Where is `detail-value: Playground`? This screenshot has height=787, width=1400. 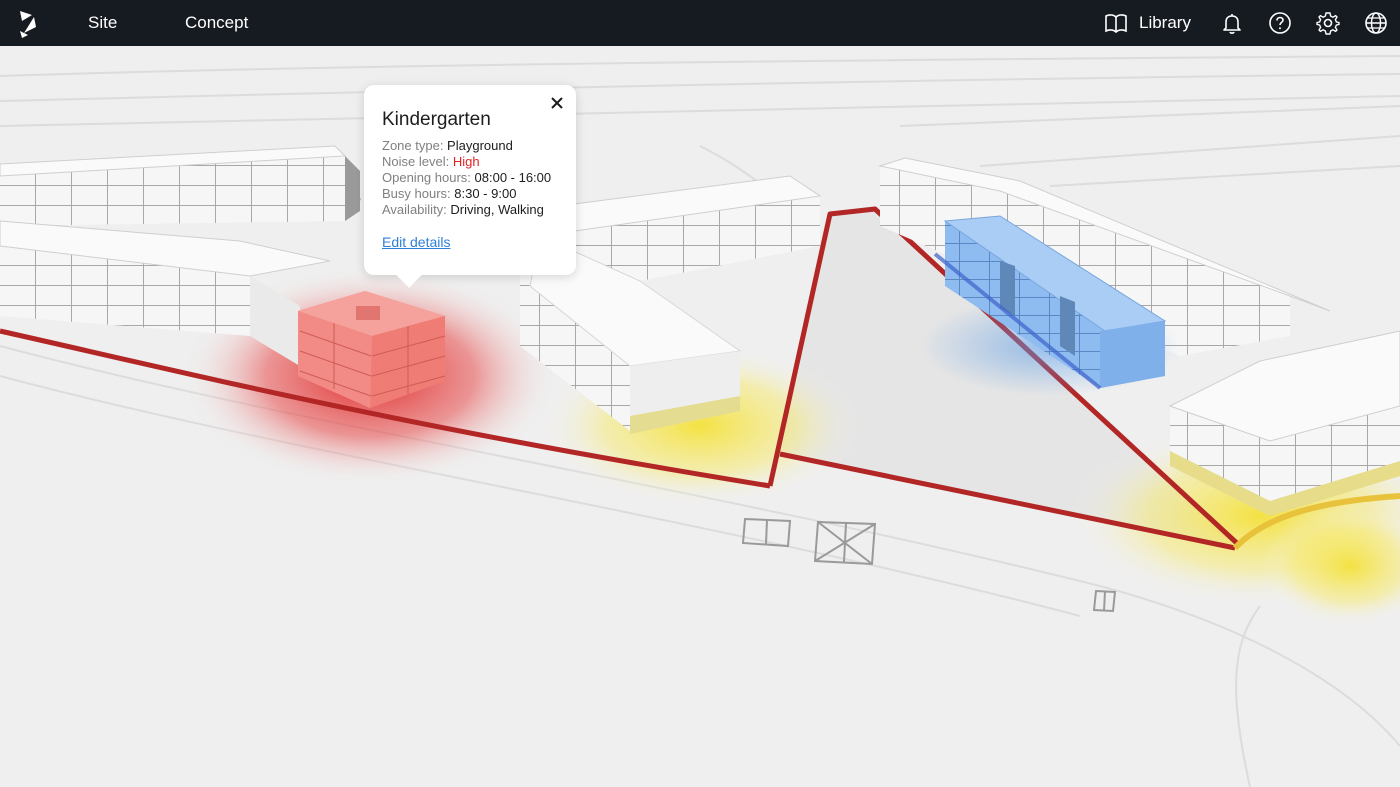 detail-value: Playground is located at coordinates (480, 145).